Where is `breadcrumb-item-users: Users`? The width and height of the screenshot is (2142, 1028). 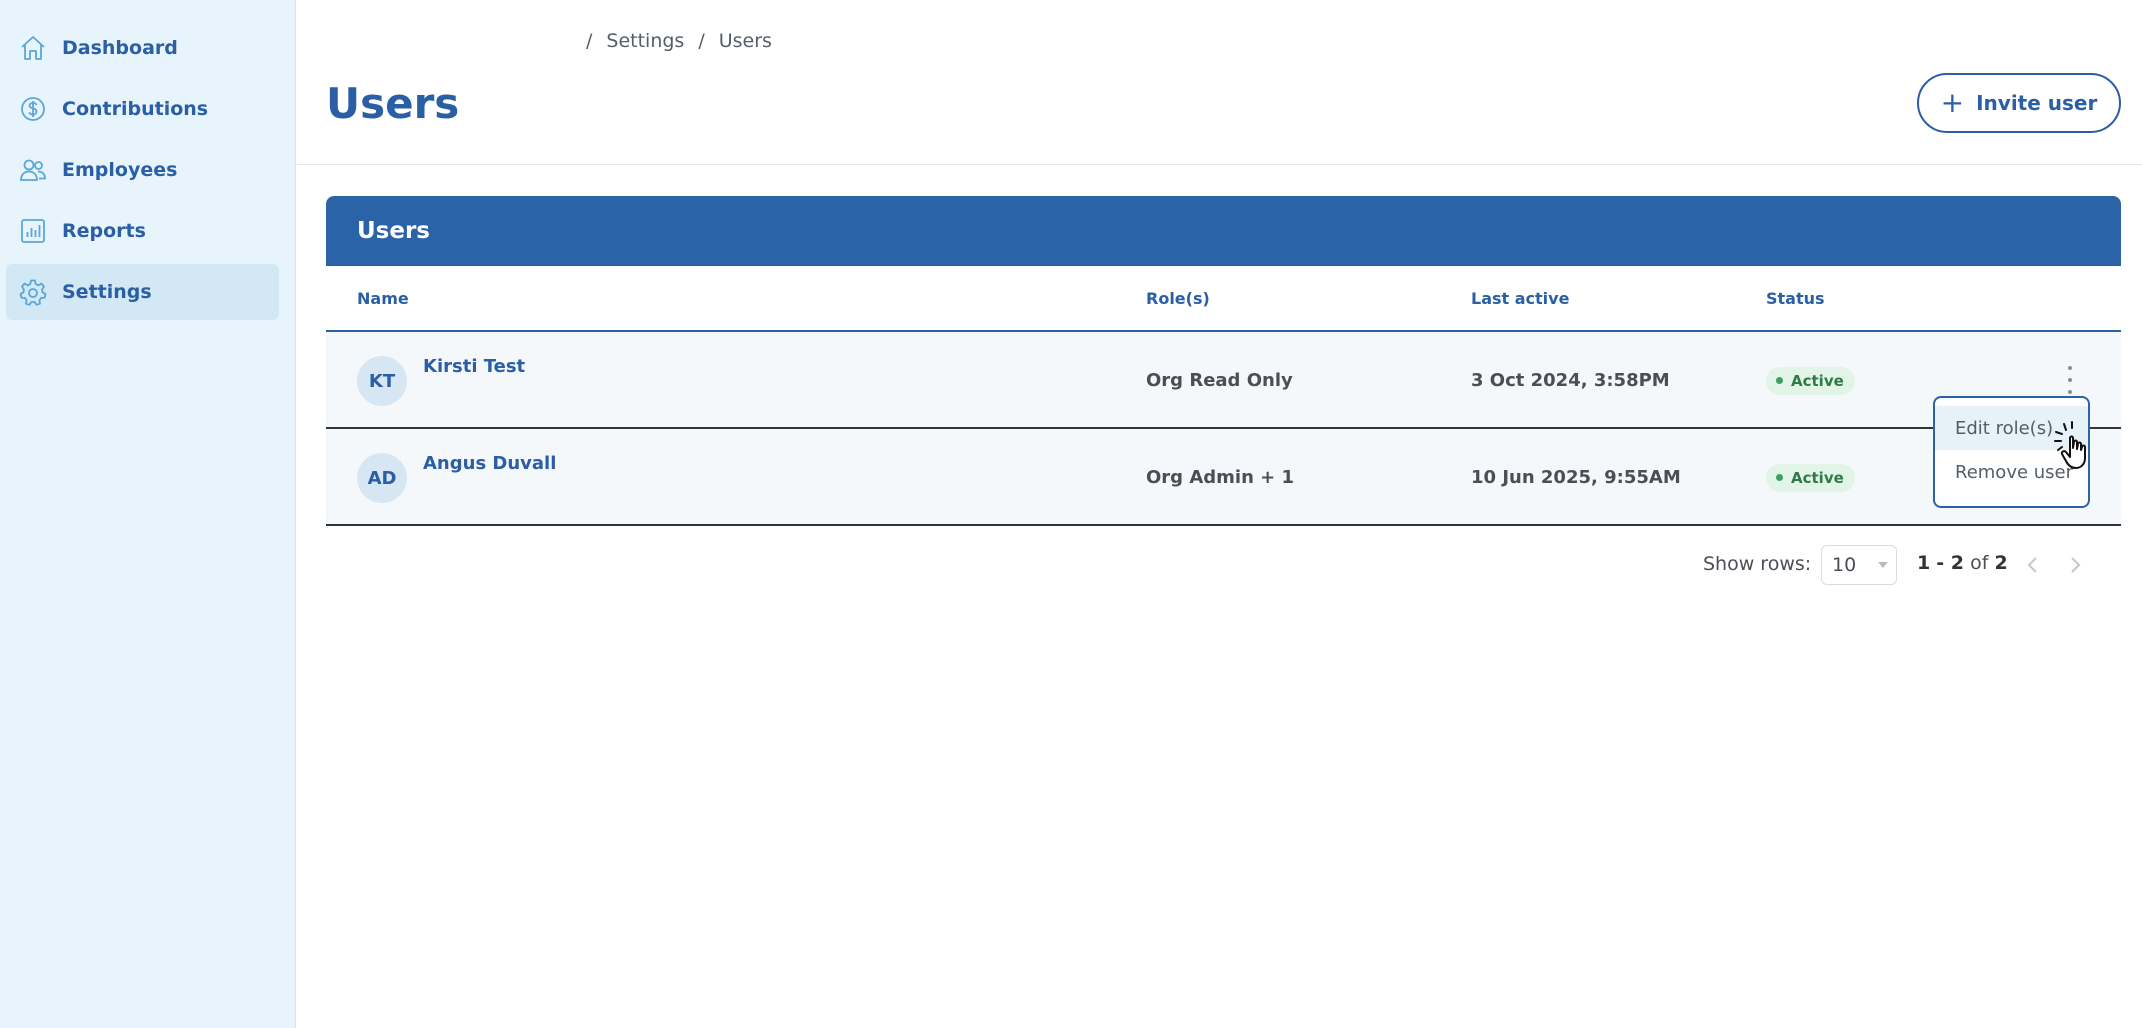
breadcrumb-item-users: Users is located at coordinates (745, 41).